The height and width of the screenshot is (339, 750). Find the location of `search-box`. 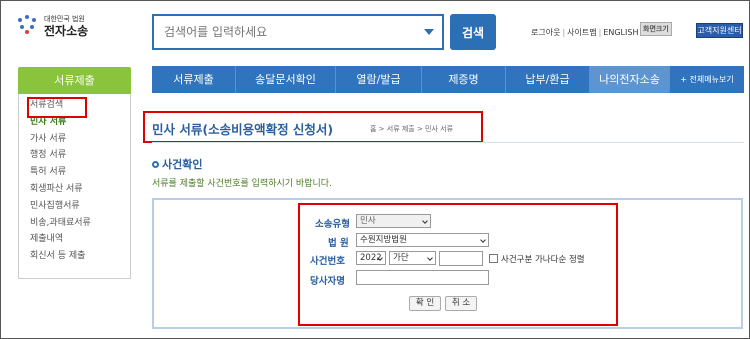

search-box is located at coordinates (298, 32).